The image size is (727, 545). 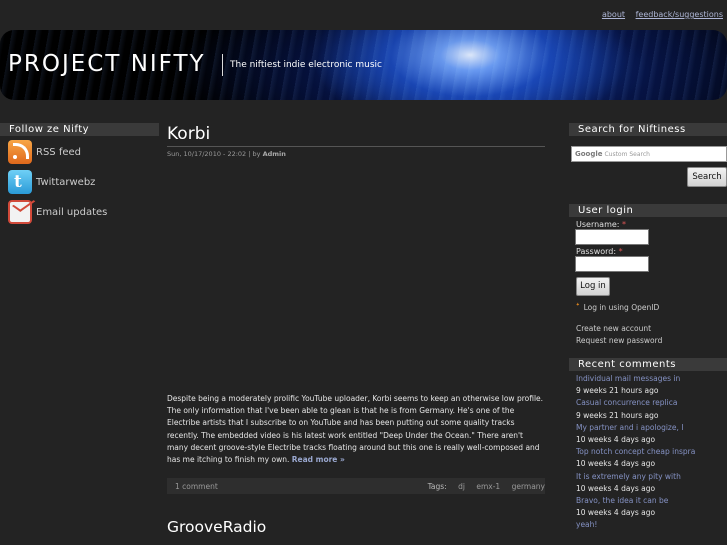 I want to click on username-field, so click(x=612, y=237).